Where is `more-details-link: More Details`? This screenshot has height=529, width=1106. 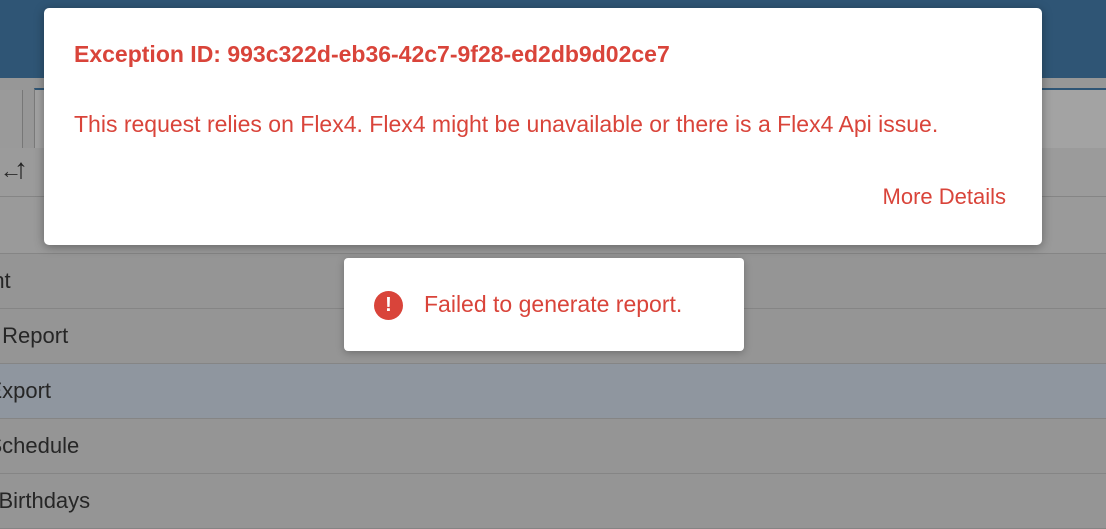 more-details-link: More Details is located at coordinates (944, 197).